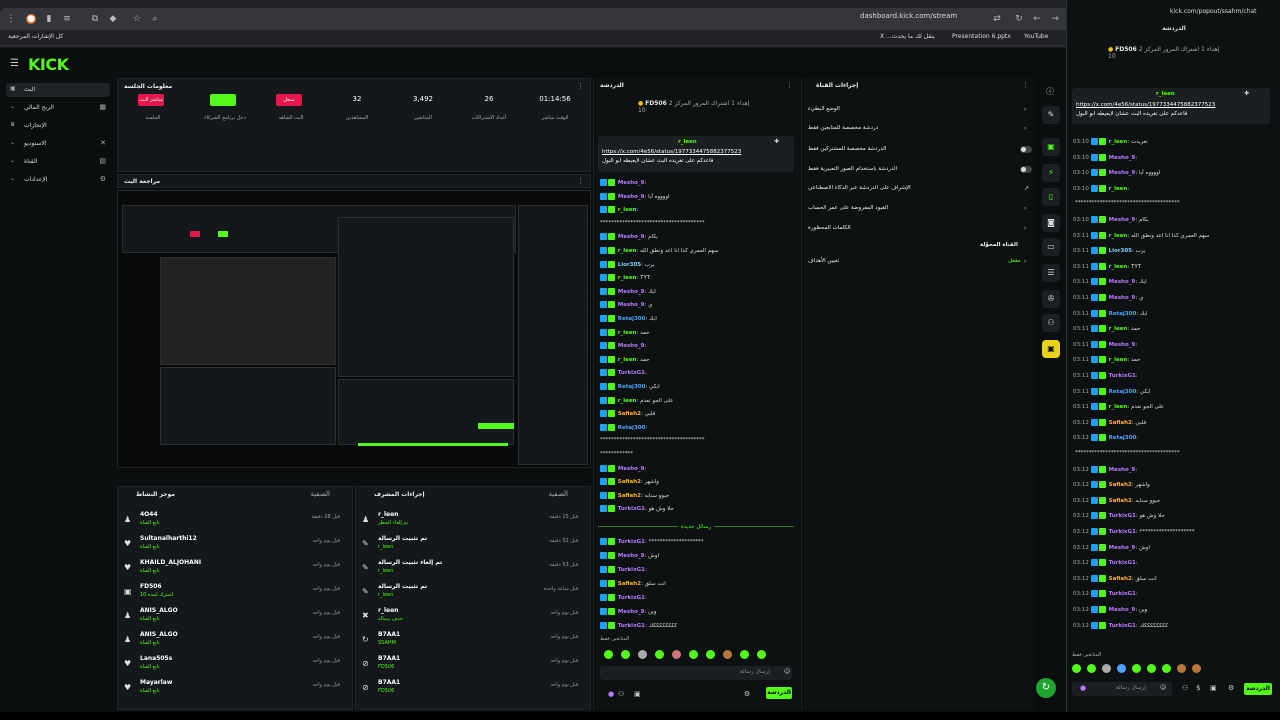 The image size is (1280, 720). What do you see at coordinates (11, 19) in the screenshot?
I see `menu-dots-icon: ⋮` at bounding box center [11, 19].